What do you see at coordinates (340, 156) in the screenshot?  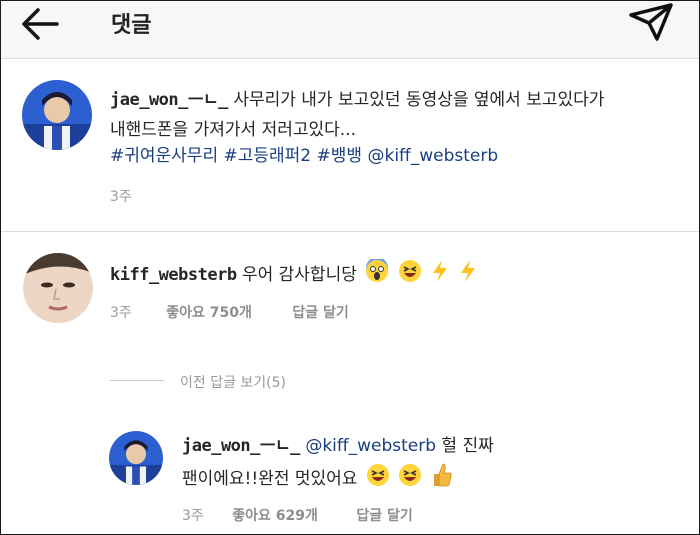 I see `hashtag-link: #뱅뱅` at bounding box center [340, 156].